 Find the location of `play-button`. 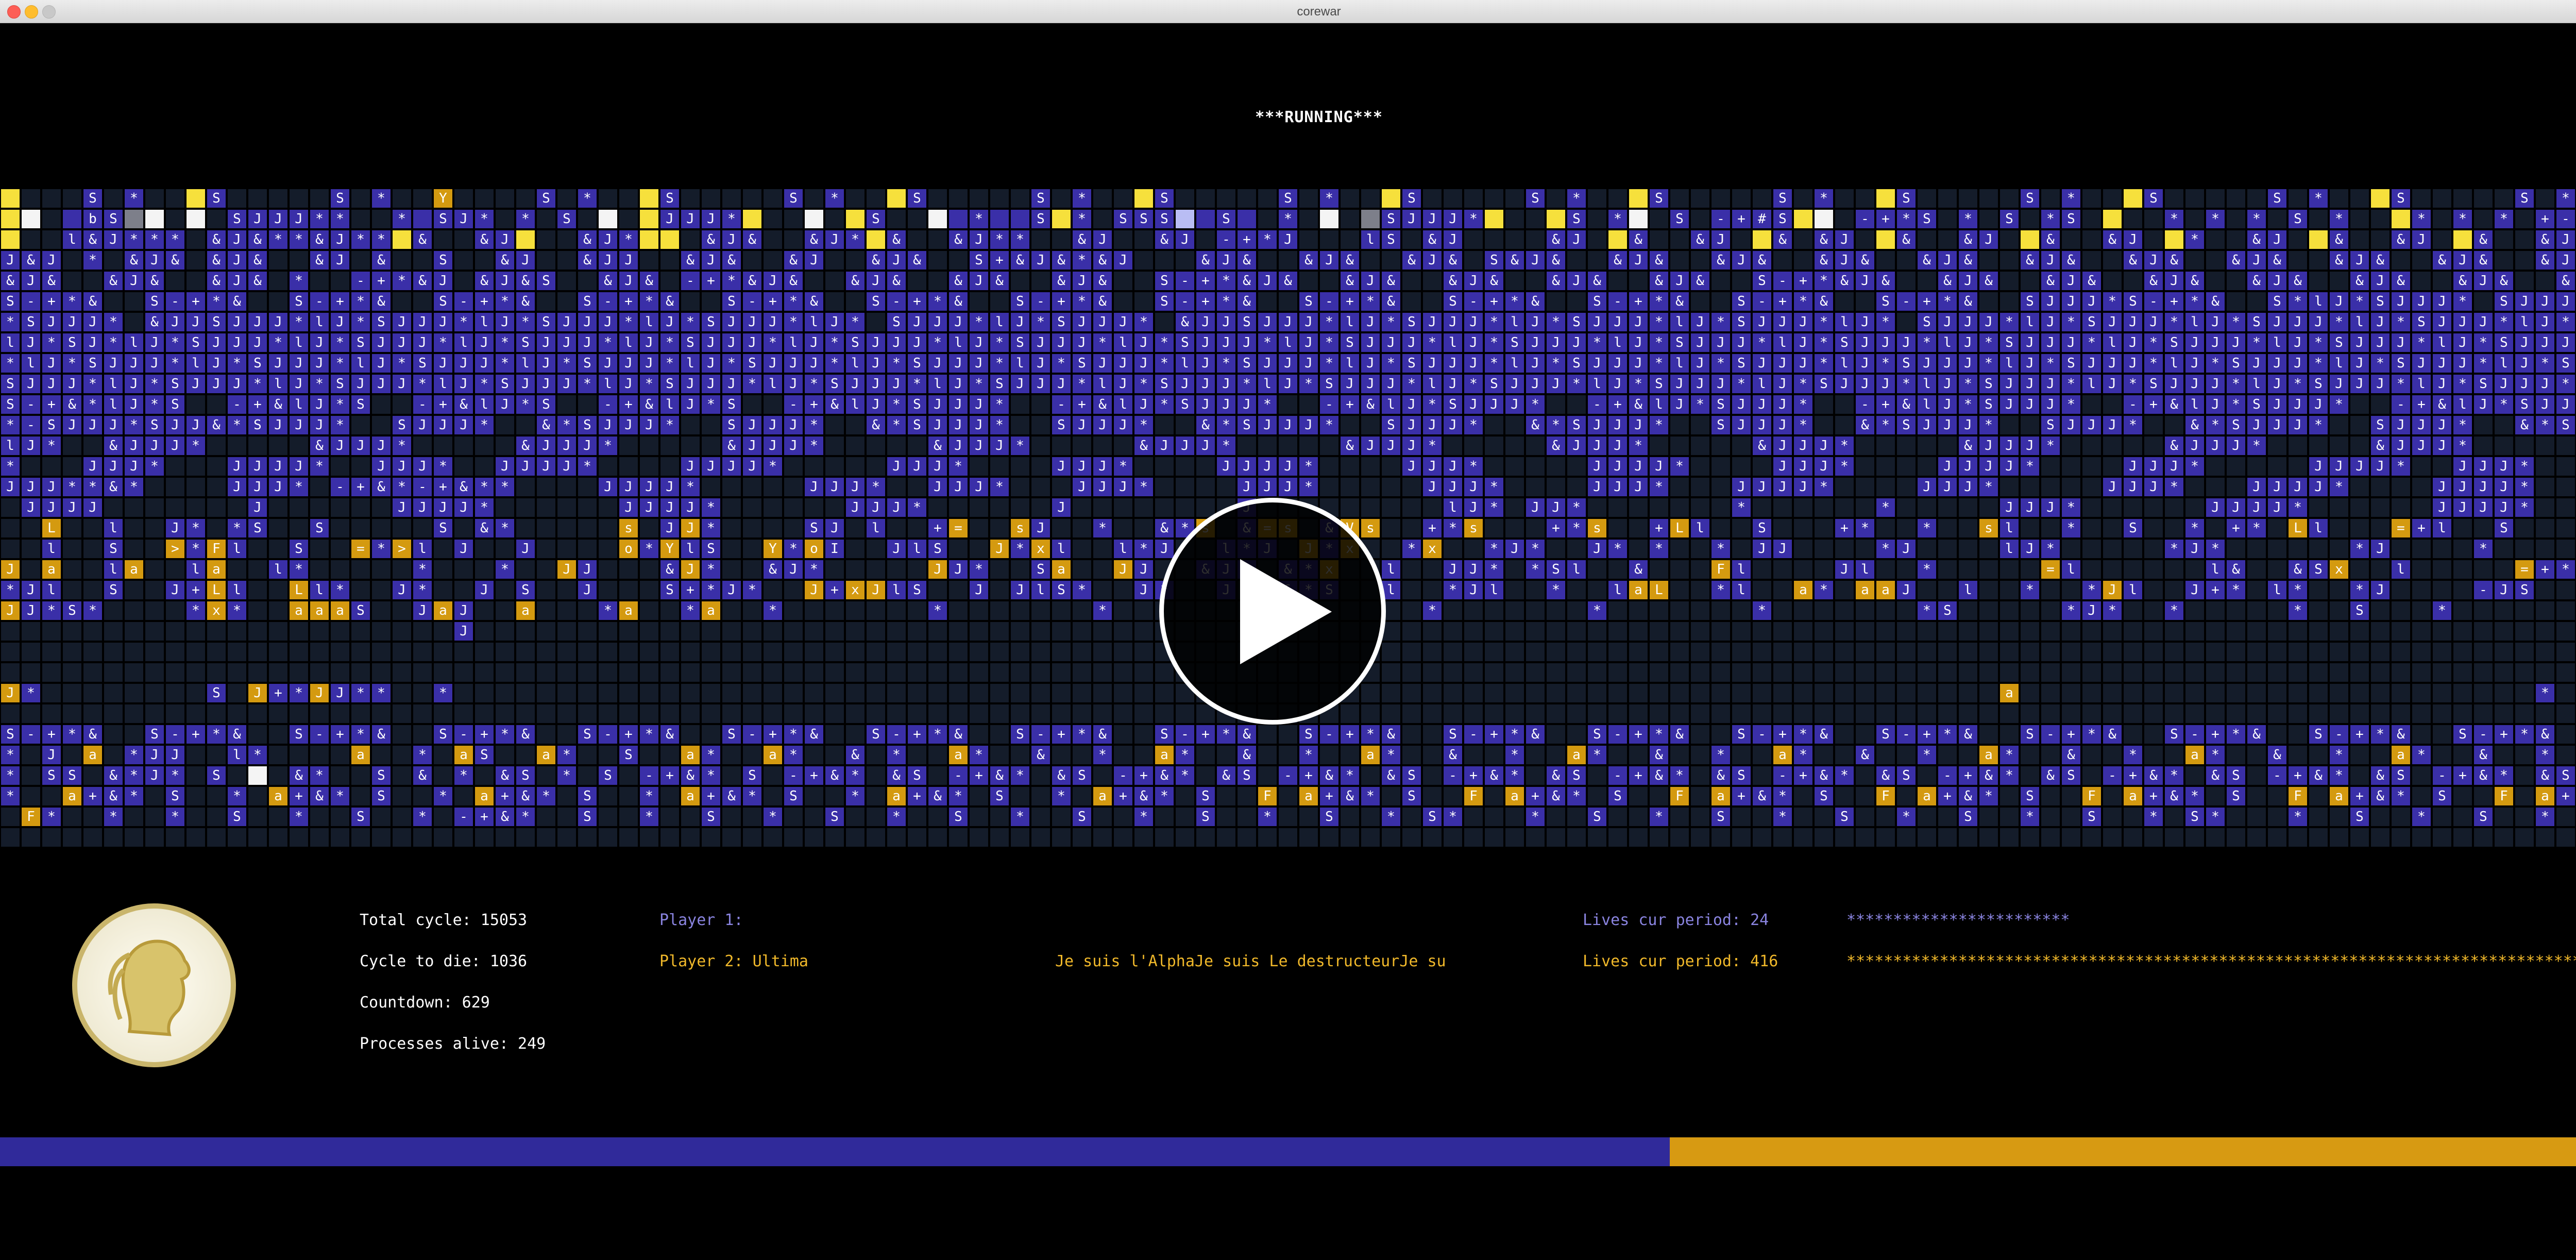

play-button is located at coordinates (1272, 611).